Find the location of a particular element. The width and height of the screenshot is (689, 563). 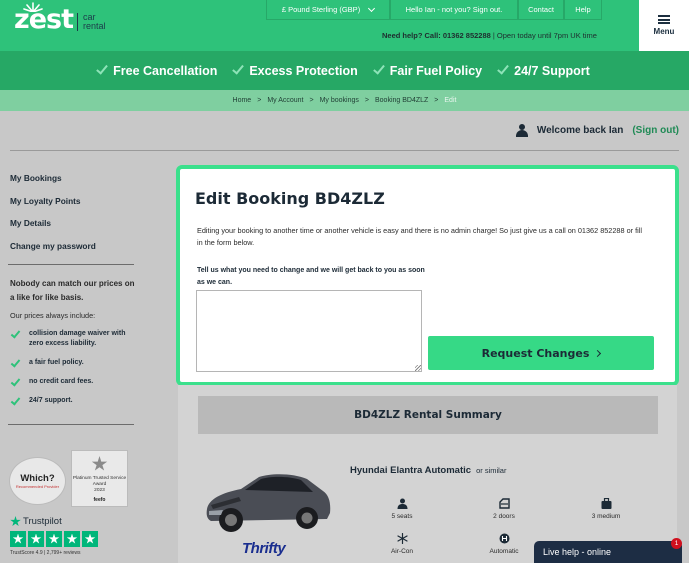

breadcrumb-home: Home is located at coordinates (242, 100).